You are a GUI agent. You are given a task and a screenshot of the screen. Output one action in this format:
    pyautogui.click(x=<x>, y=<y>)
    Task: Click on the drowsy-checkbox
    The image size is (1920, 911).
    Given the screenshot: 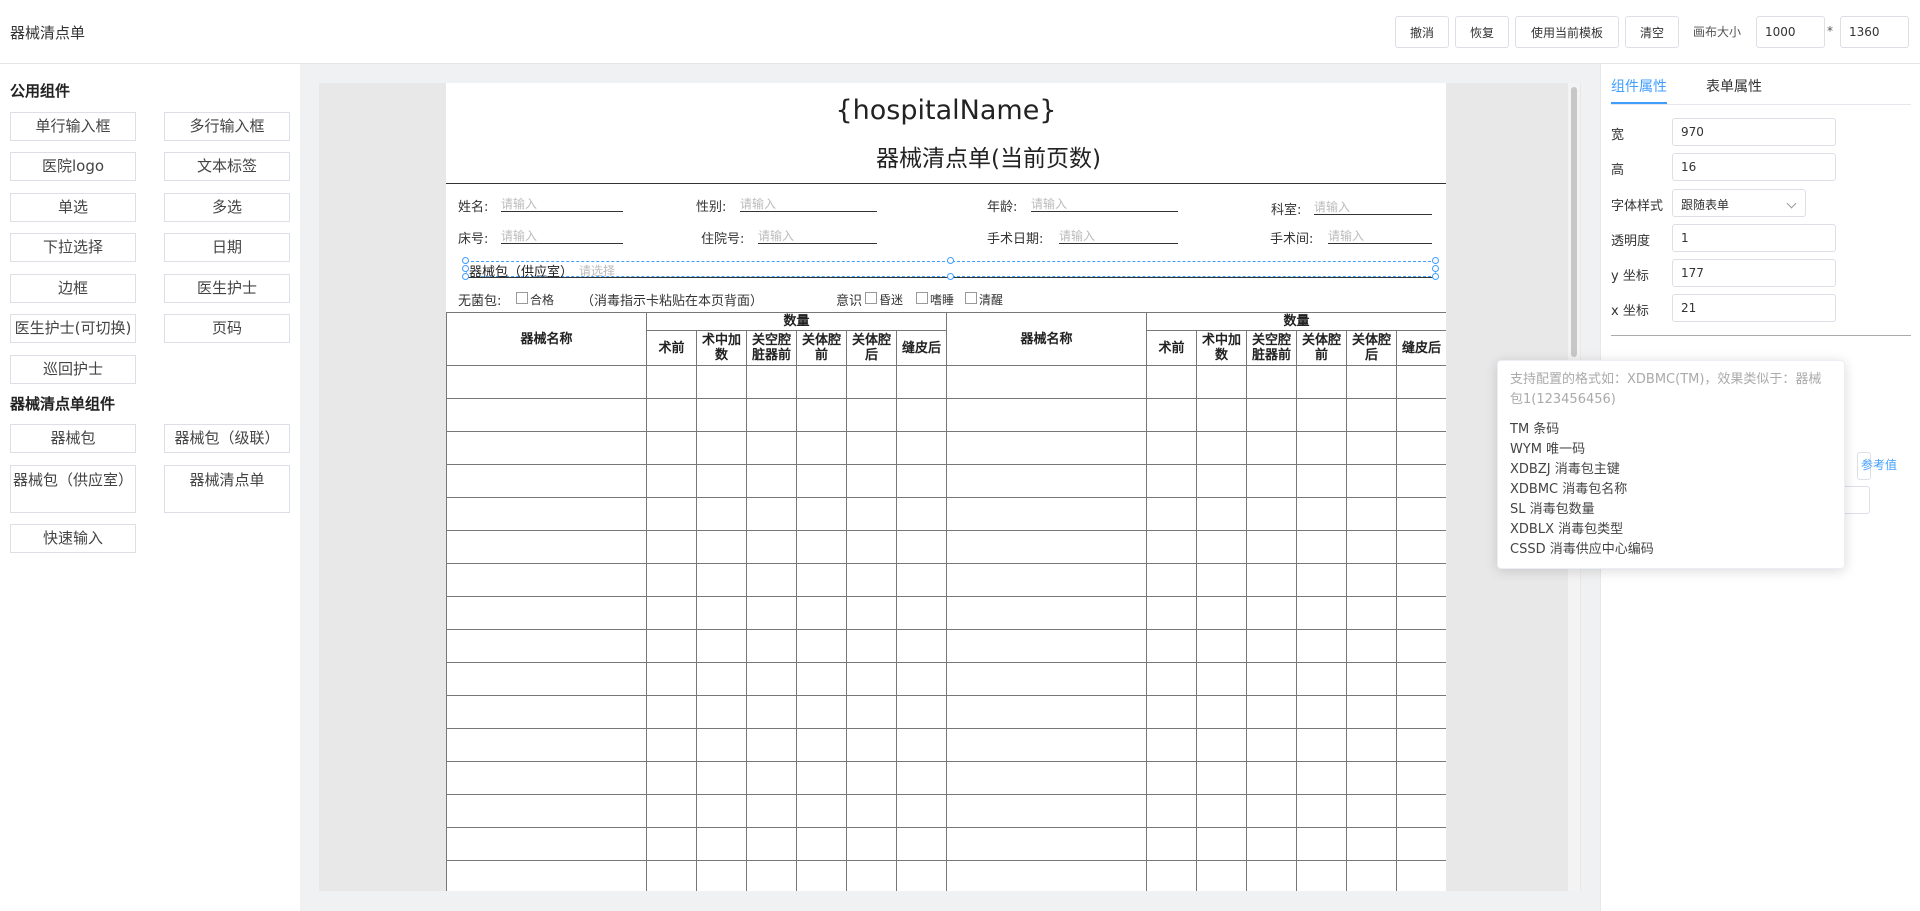 What is the action you would take?
    pyautogui.click(x=922, y=298)
    